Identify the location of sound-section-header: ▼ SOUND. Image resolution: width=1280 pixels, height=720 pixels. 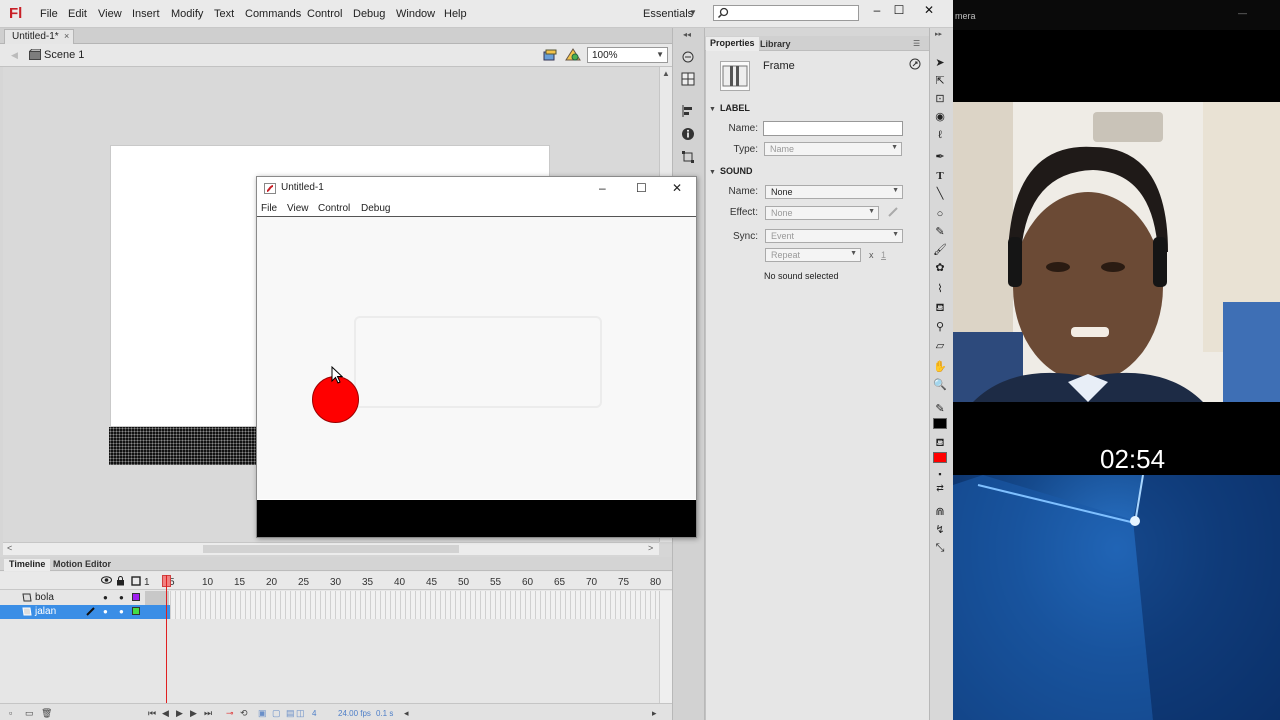
(730, 171).